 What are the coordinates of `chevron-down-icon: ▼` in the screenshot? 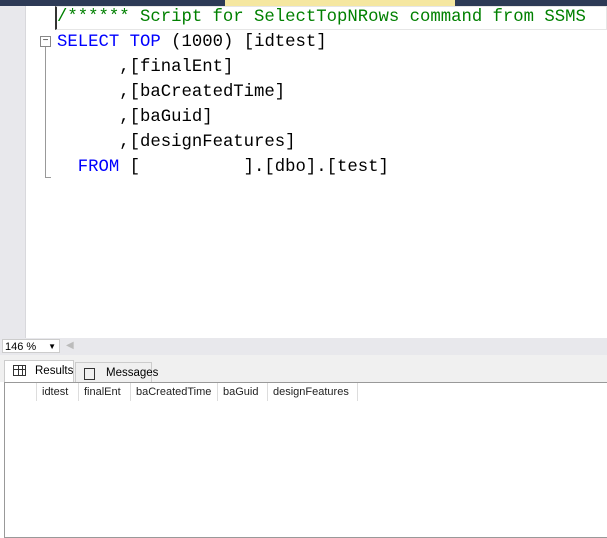 It's located at (52, 346).